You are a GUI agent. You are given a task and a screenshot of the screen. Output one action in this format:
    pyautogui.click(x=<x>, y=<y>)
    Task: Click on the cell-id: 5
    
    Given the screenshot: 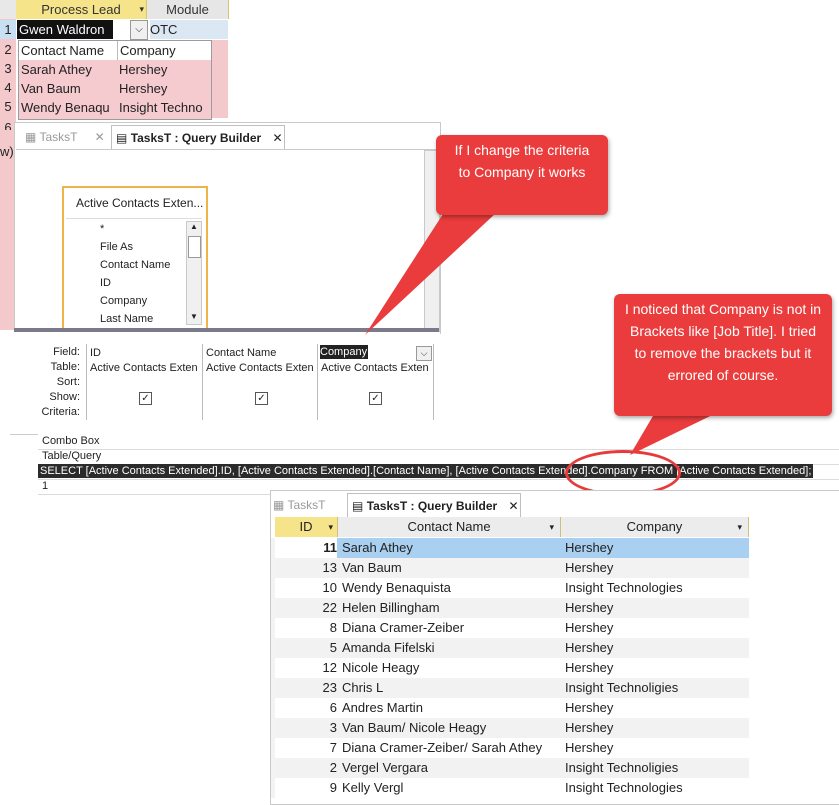 What is the action you would take?
    pyautogui.click(x=306, y=648)
    